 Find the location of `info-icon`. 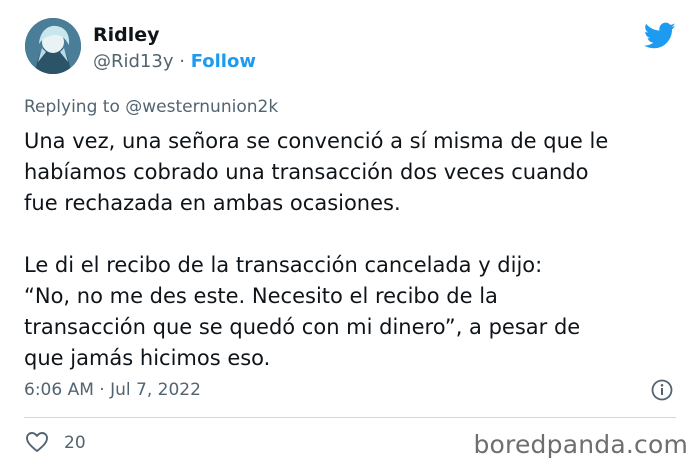

info-icon is located at coordinates (662, 390).